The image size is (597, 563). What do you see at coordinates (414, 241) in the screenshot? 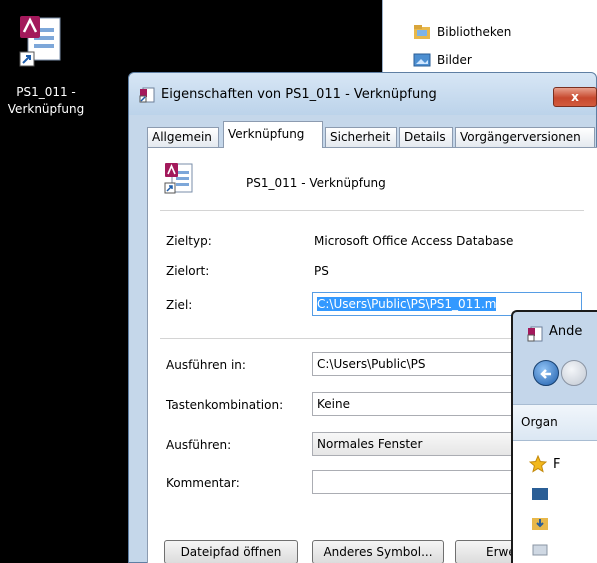
I see `zieltyp-value: Microsoft Office Access Database` at bounding box center [414, 241].